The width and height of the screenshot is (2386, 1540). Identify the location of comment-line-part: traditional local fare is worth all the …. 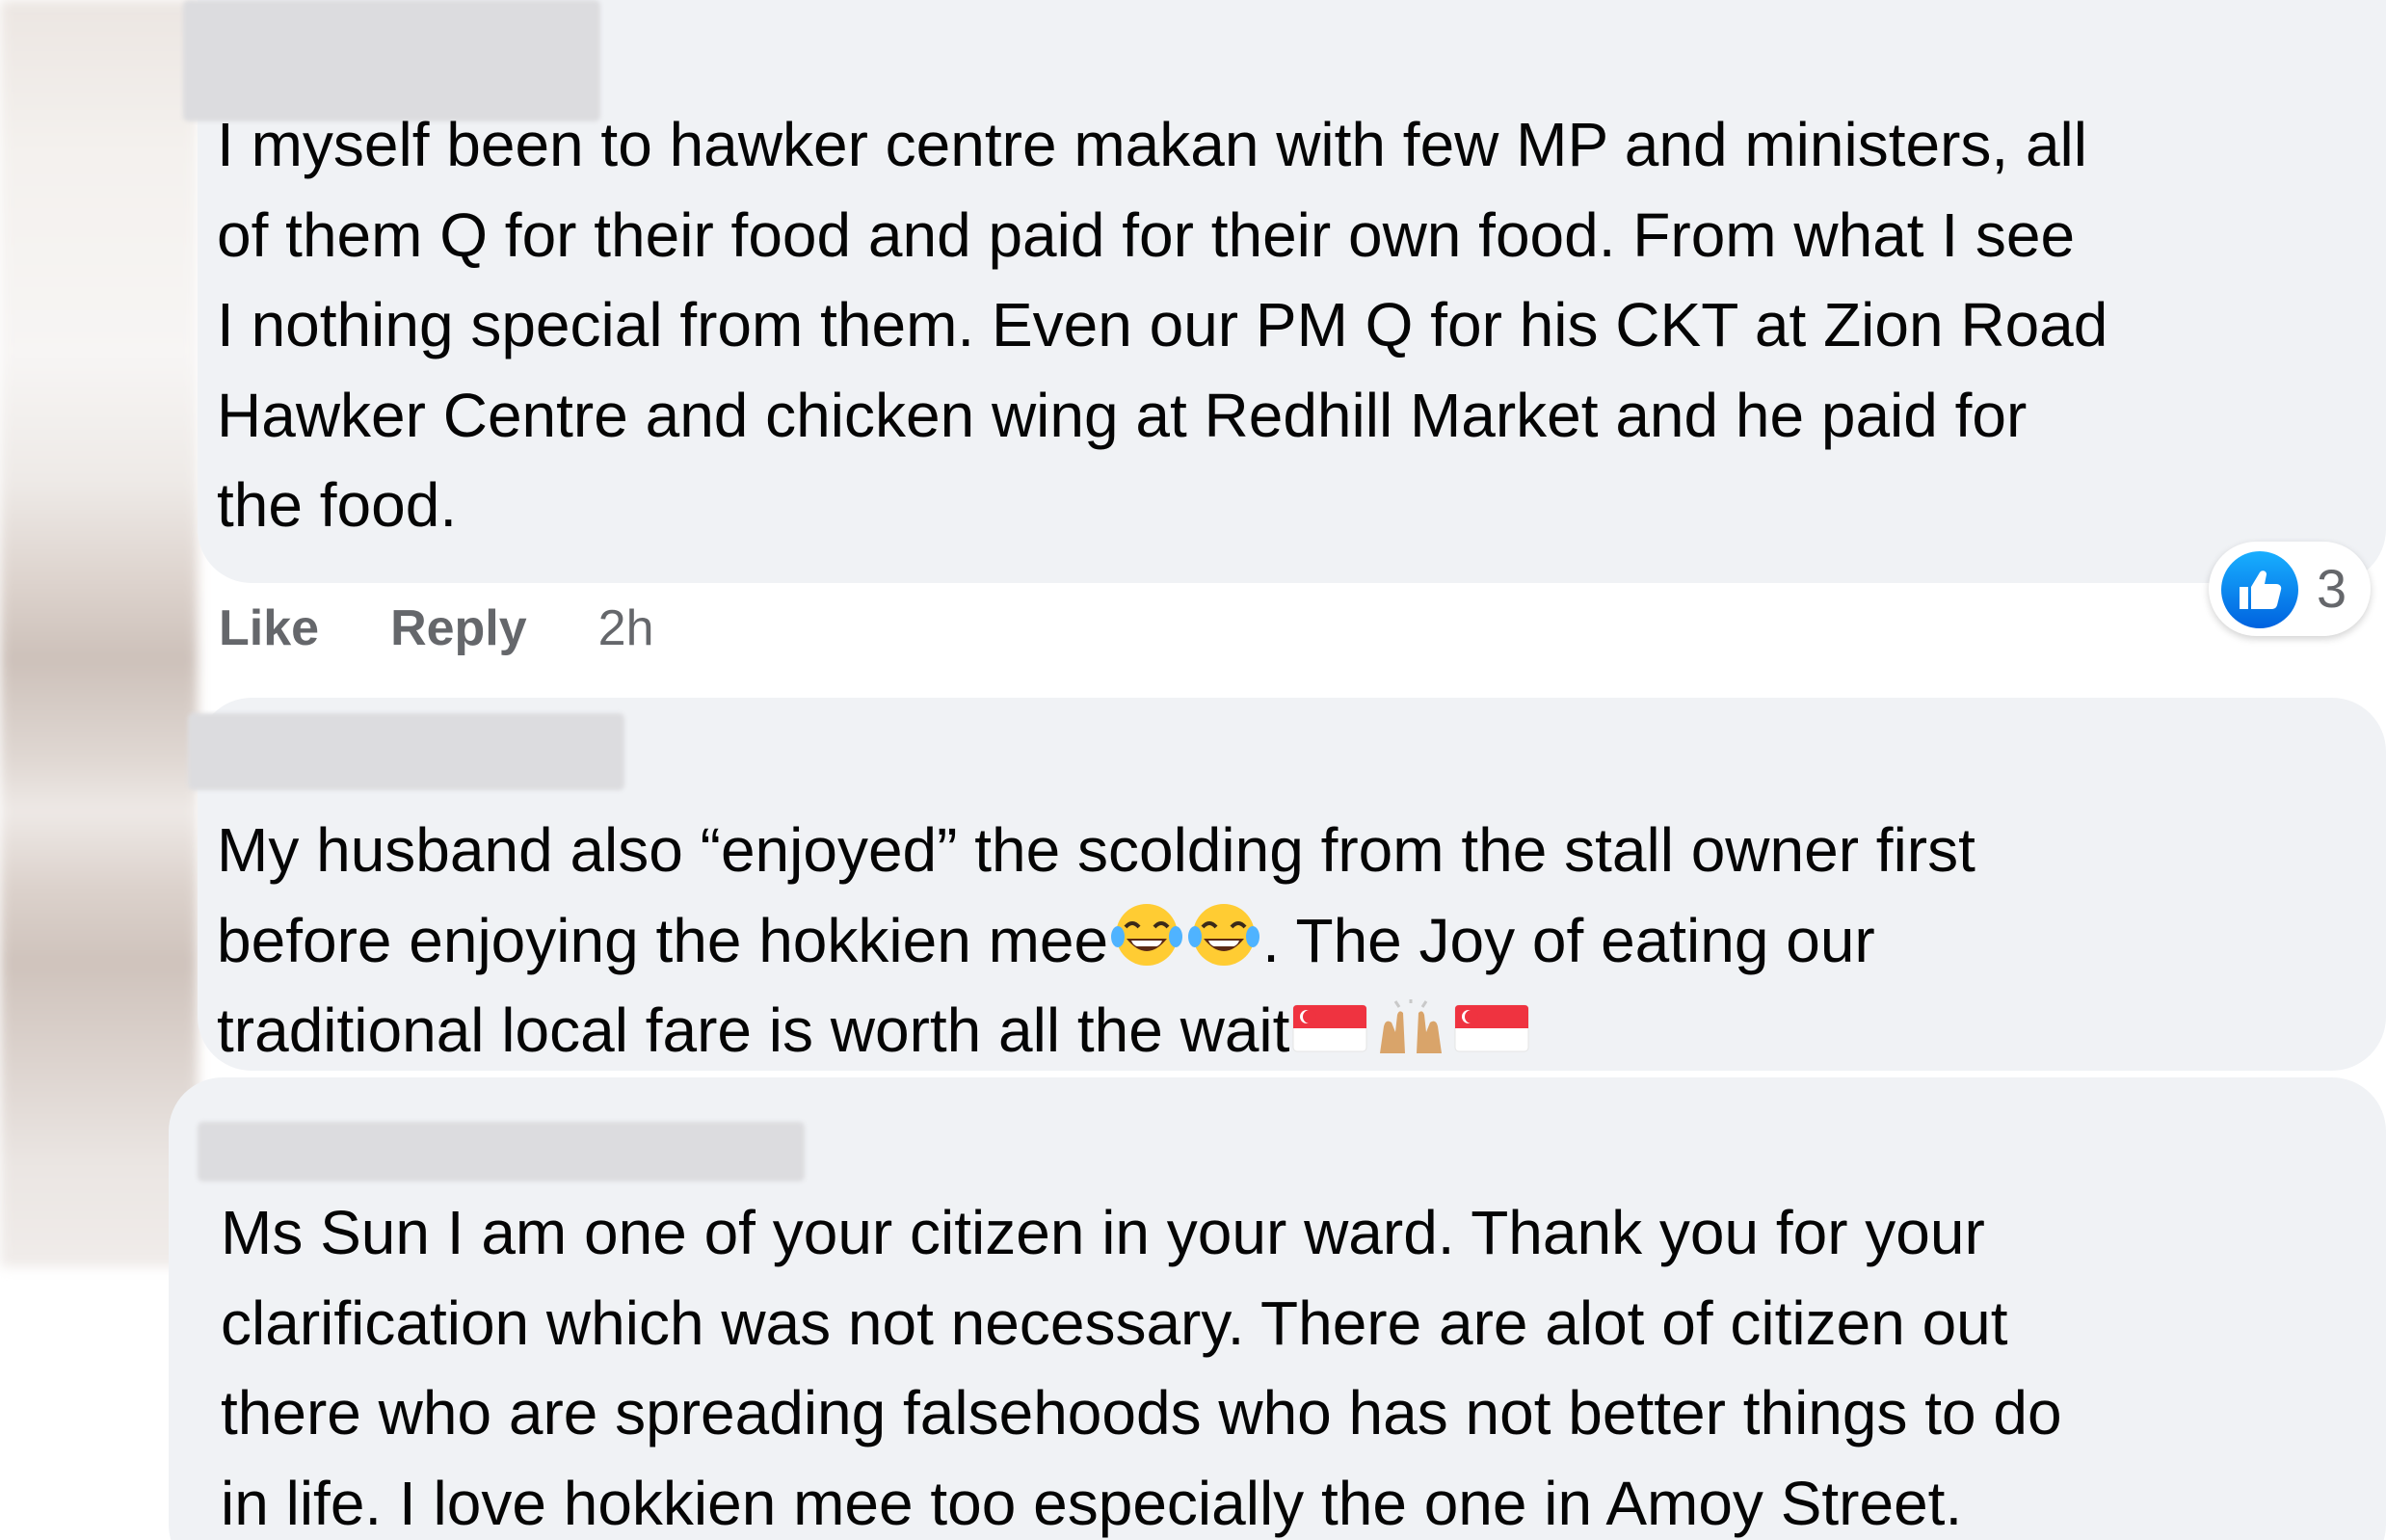
(753, 1030).